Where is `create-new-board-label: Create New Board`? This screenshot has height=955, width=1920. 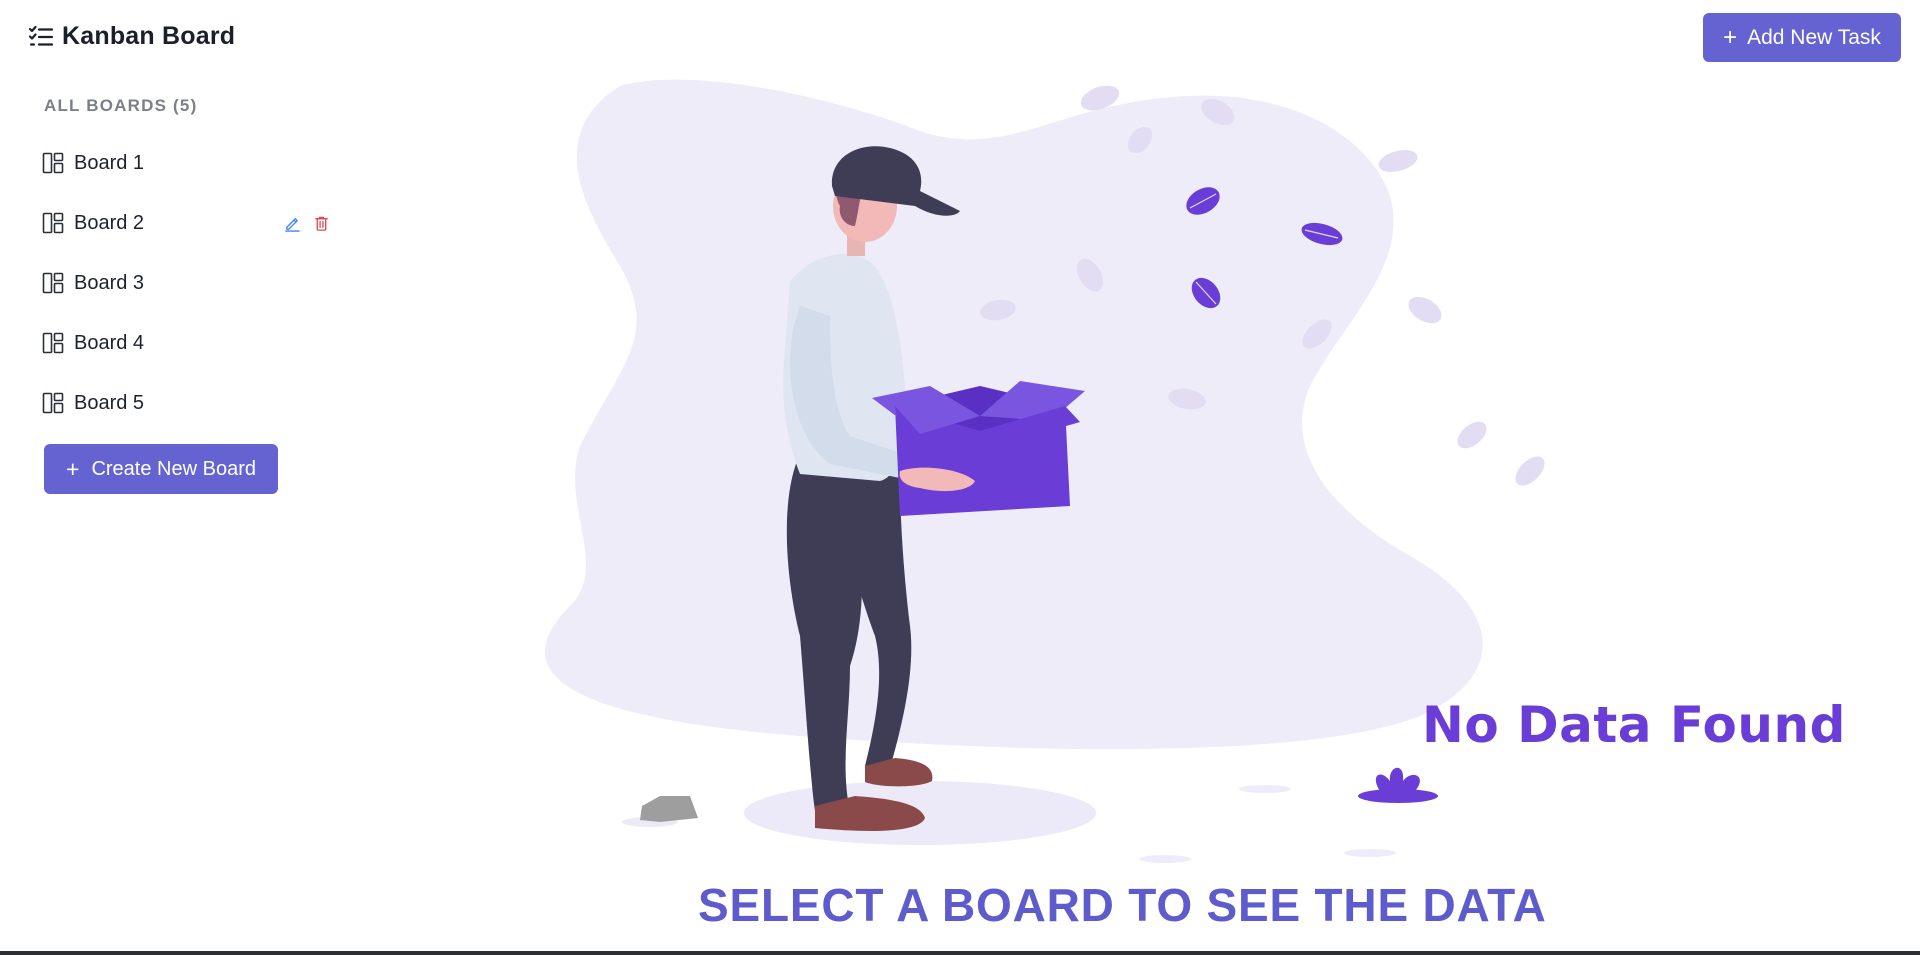 create-new-board-label: Create New Board is located at coordinates (173, 468).